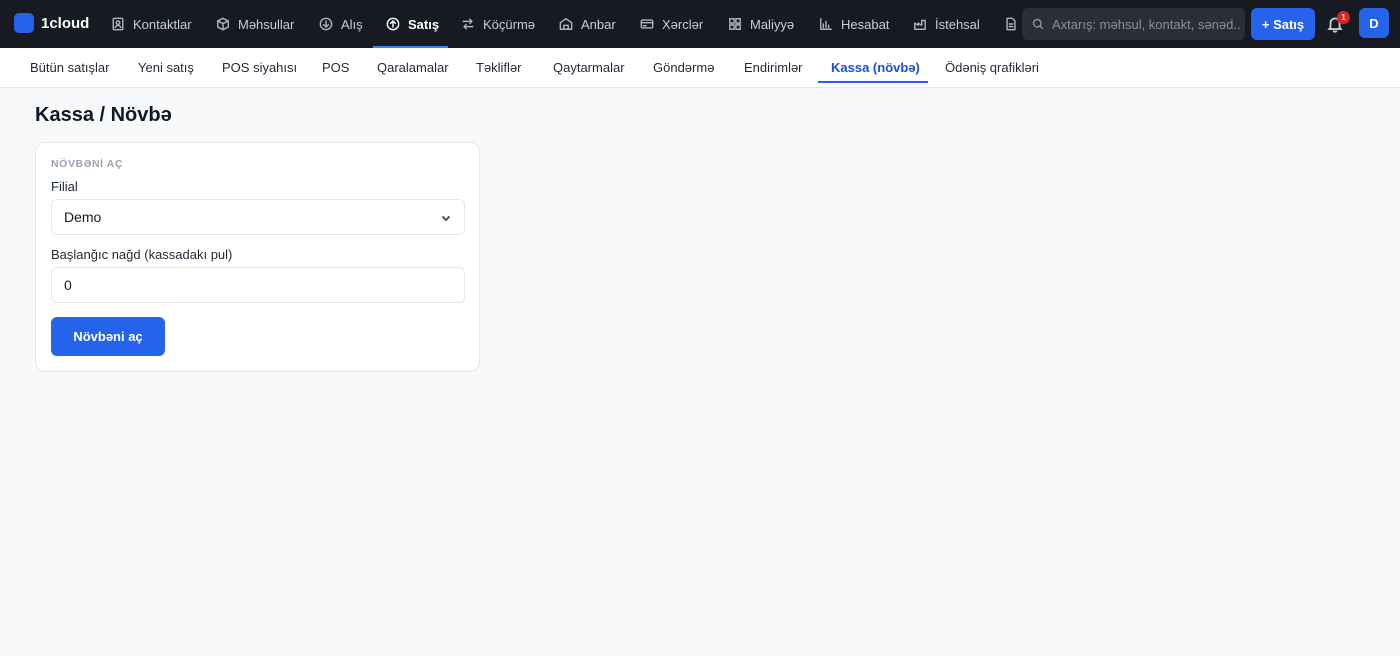 This screenshot has width=1400, height=656. I want to click on notification-badge: 1, so click(1343, 17).